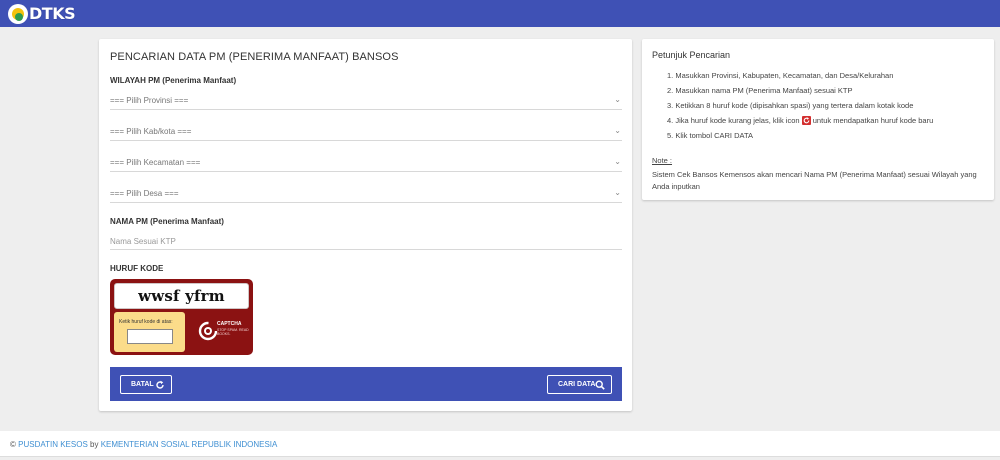  I want to click on dtks-logo-icon, so click(18, 13).